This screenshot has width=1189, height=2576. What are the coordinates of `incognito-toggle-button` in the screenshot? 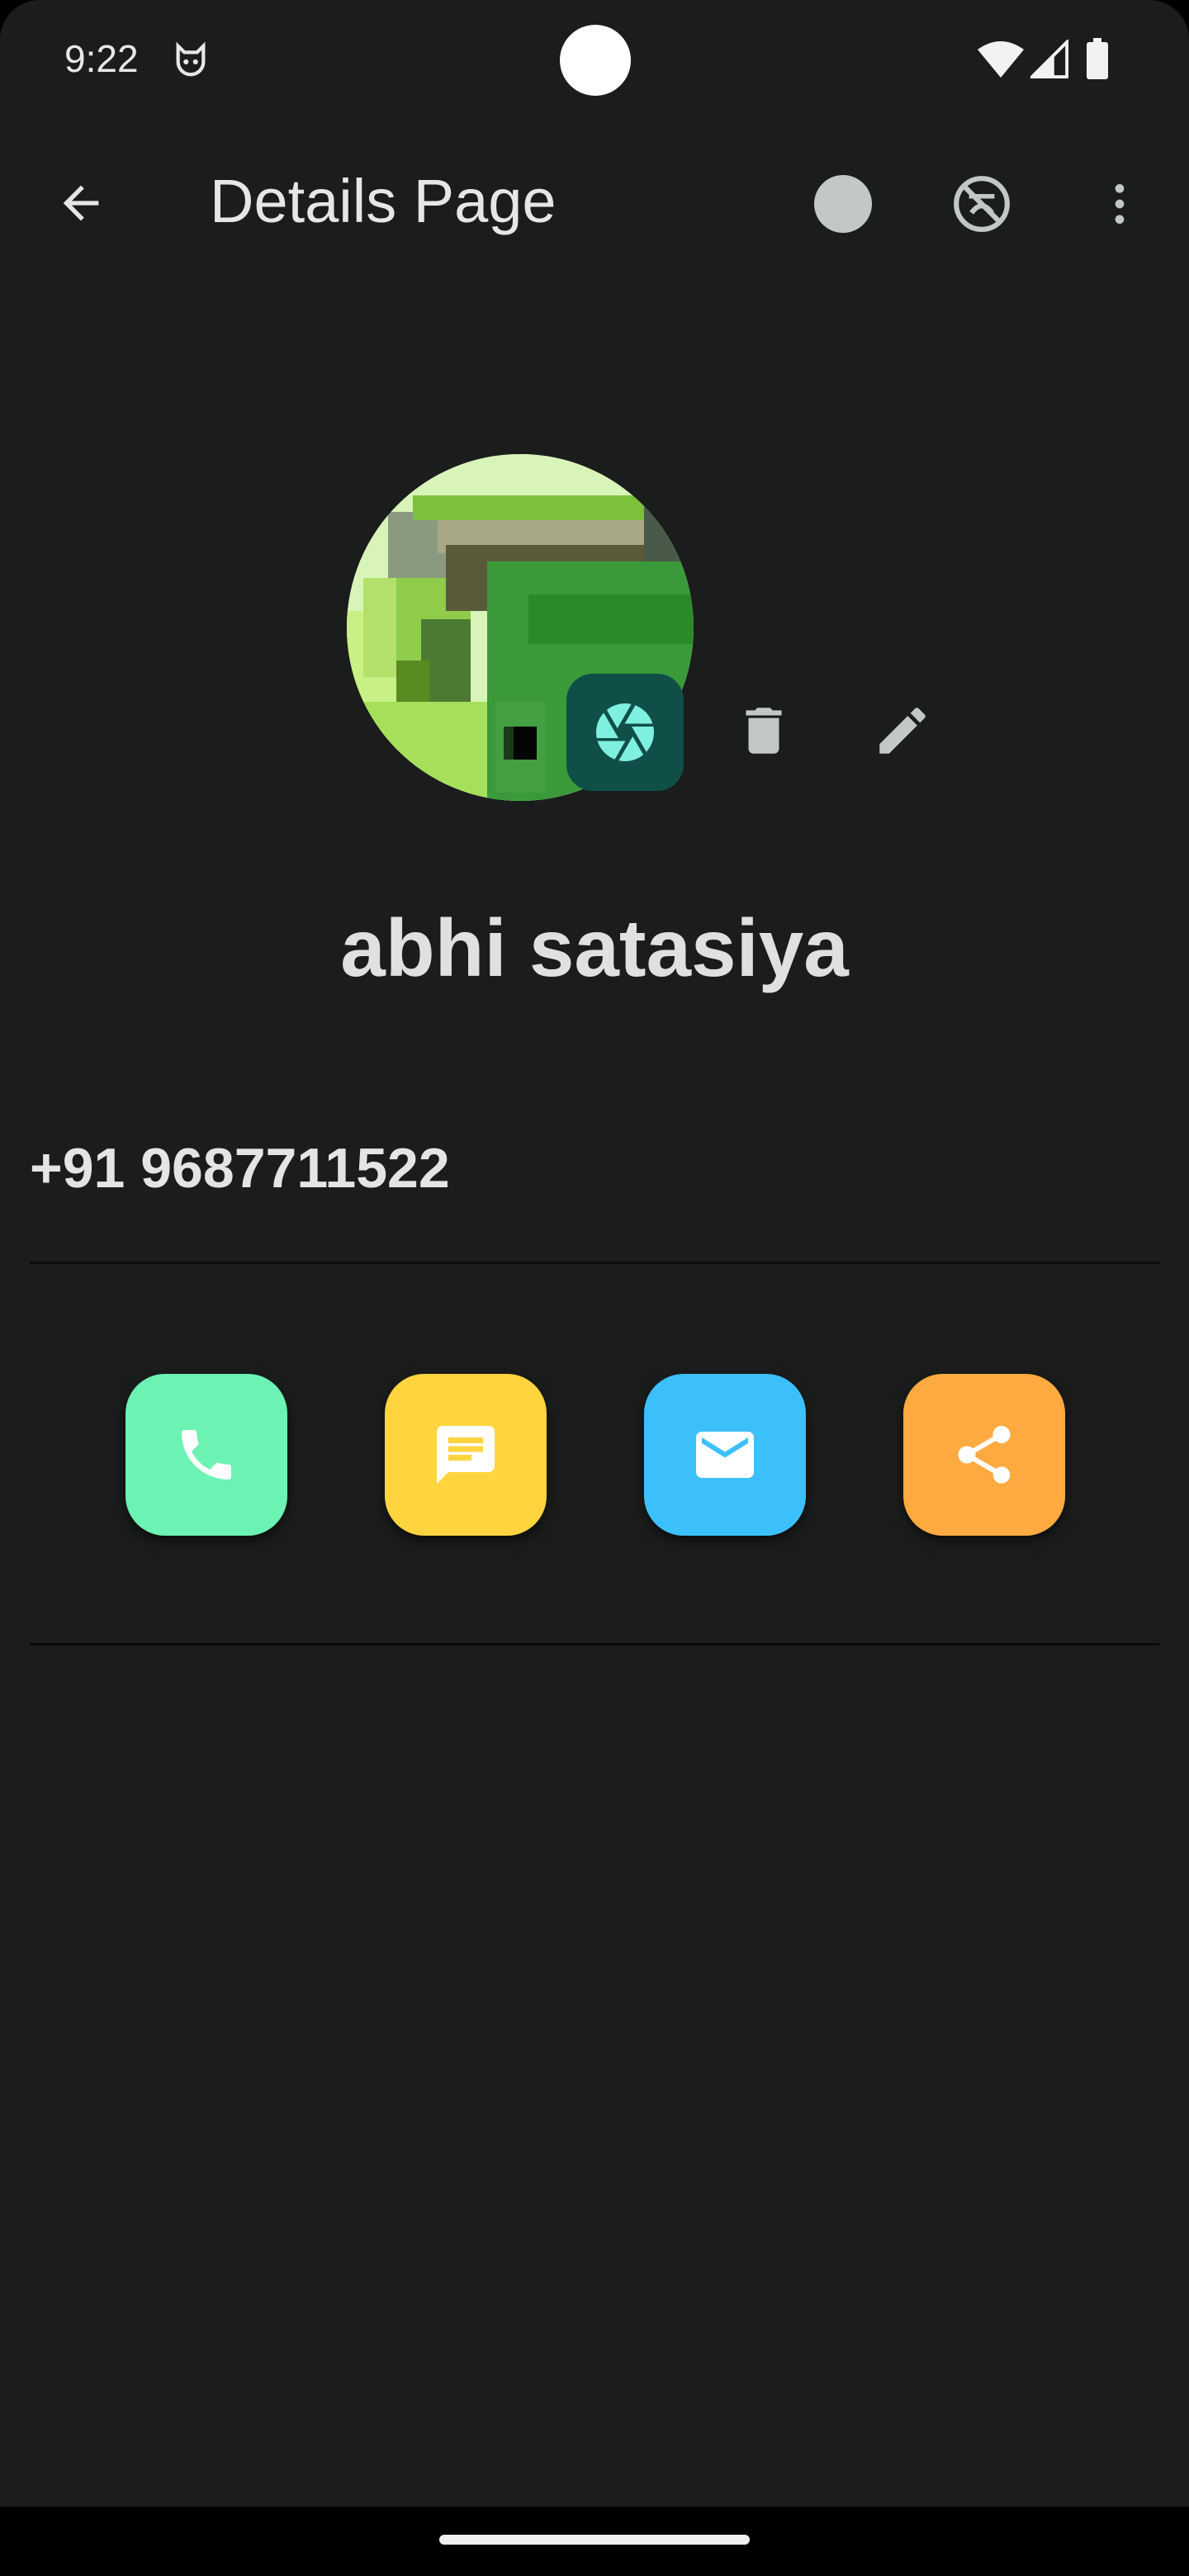 It's located at (982, 204).